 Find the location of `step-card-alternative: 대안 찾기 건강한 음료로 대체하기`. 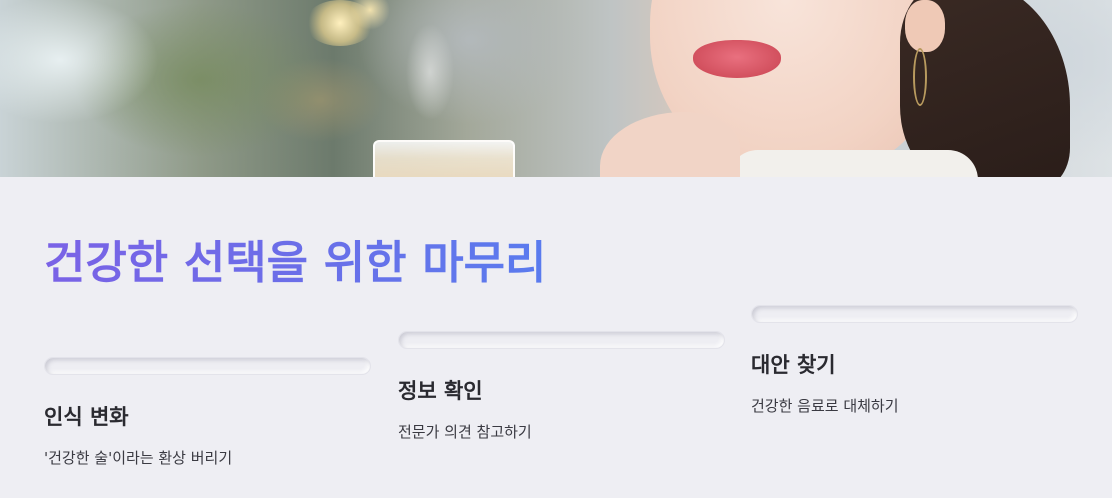

step-card-alternative: 대안 찾기 건강한 음료로 대체하기 is located at coordinates (914, 360).